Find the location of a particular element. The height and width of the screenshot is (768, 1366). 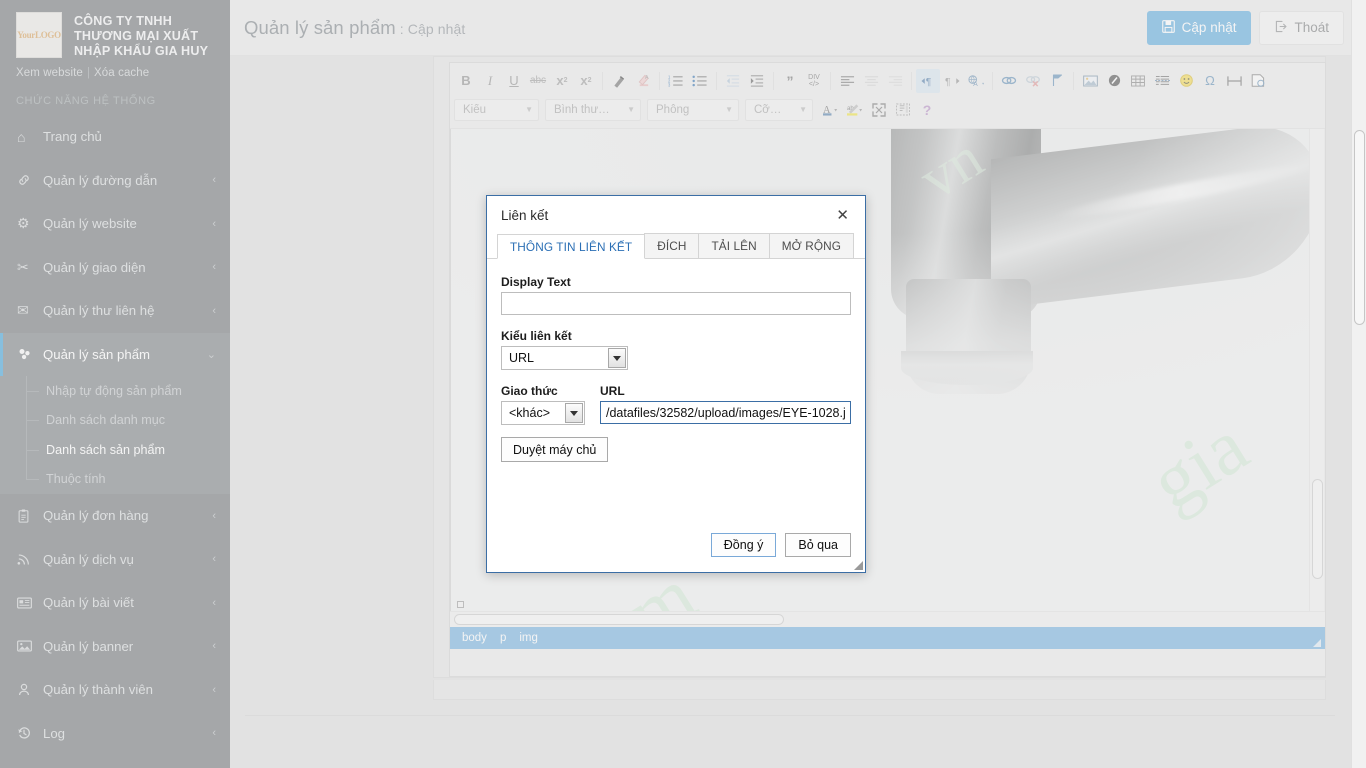

sidebar-item-san-pham: Quản lý sản phẩm ⌄ is located at coordinates (115, 354).